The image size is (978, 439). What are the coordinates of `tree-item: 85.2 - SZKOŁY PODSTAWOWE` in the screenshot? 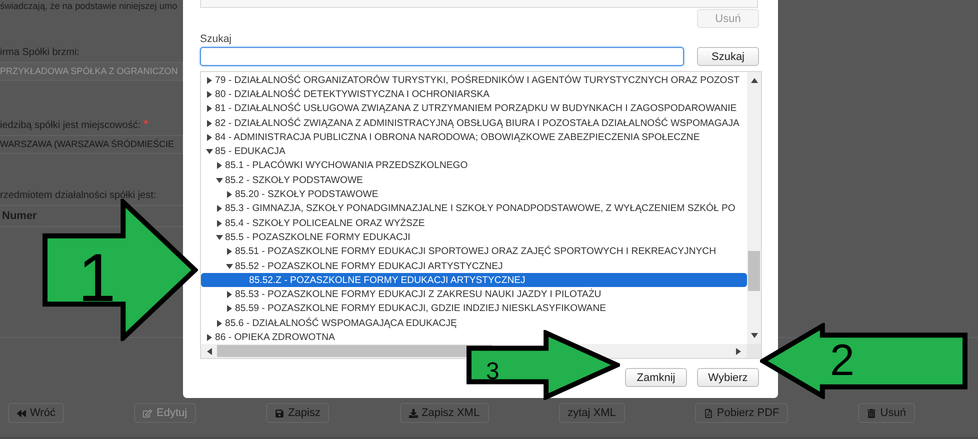 It's located at (474, 180).